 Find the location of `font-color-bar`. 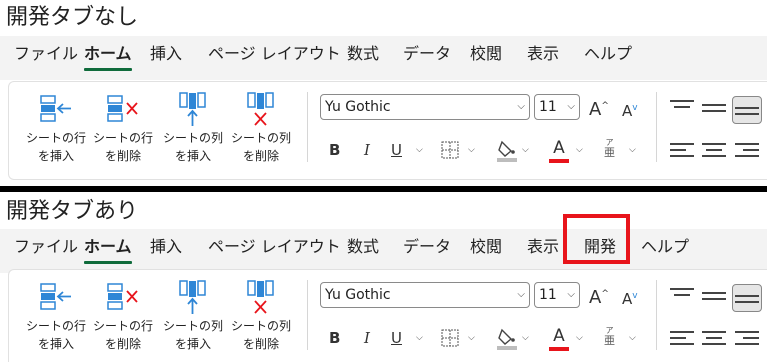

font-color-bar is located at coordinates (559, 349).